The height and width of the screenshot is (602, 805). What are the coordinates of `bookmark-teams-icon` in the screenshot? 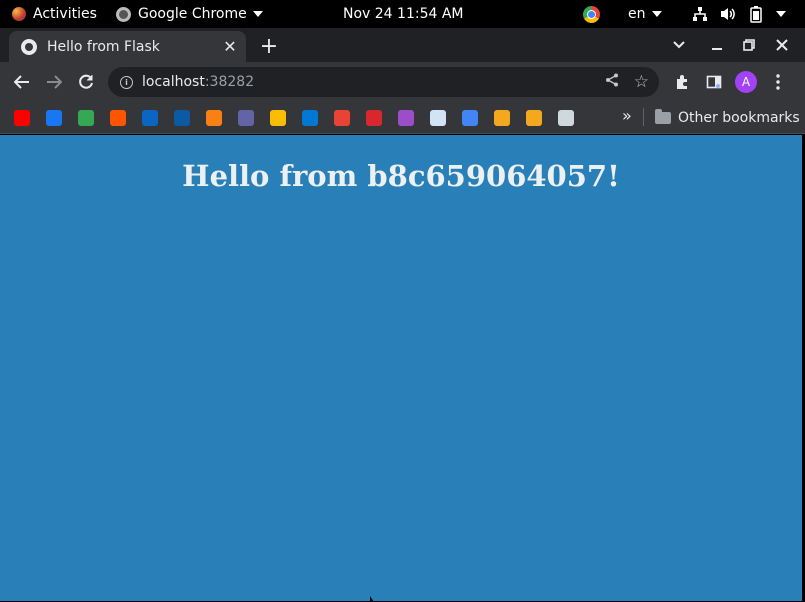 It's located at (246, 118).